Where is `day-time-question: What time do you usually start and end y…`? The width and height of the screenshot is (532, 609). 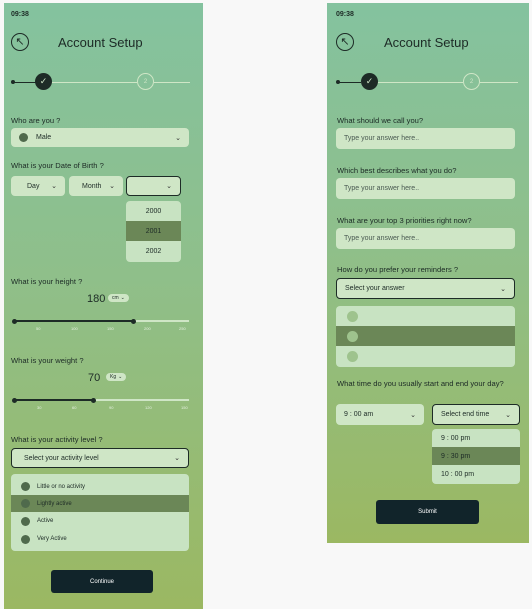
day-time-question: What time do you usually start and end y… is located at coordinates (420, 383).